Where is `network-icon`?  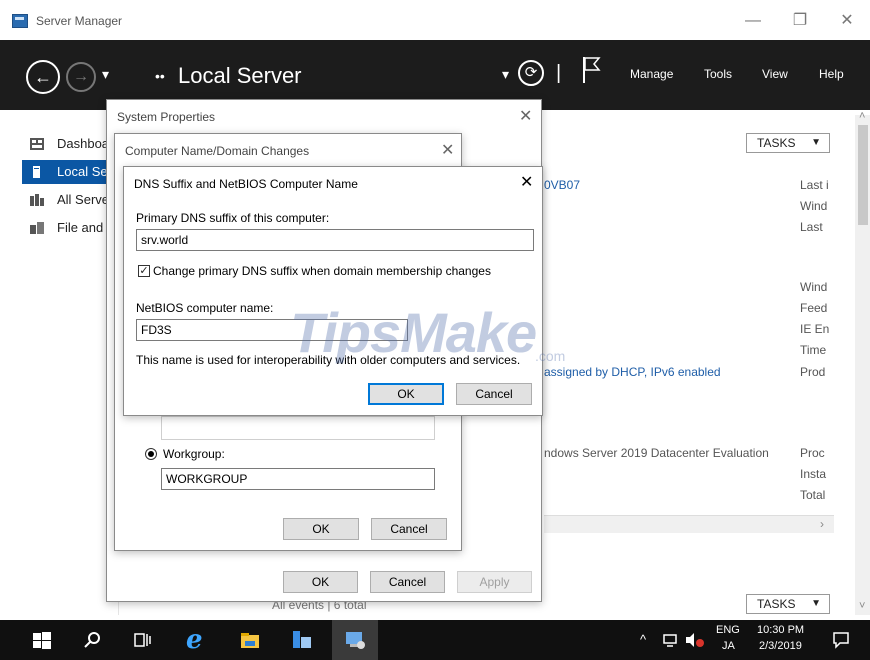 network-icon is located at coordinates (671, 640).